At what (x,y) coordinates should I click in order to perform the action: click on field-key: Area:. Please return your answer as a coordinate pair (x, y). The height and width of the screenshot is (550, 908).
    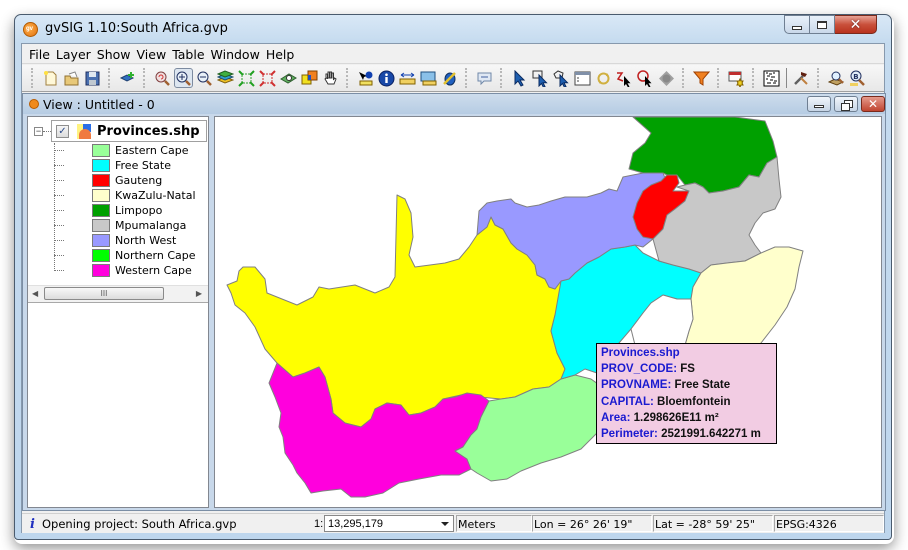
    Looking at the image, I should click on (616, 417).